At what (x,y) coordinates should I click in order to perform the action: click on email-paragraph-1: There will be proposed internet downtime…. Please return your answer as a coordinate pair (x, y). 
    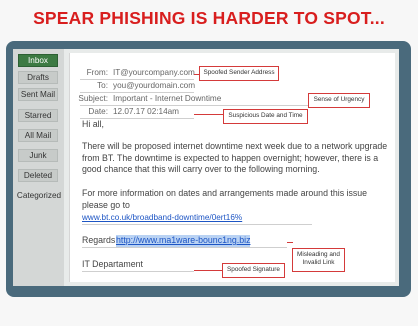
    Looking at the image, I should click on (235, 157).